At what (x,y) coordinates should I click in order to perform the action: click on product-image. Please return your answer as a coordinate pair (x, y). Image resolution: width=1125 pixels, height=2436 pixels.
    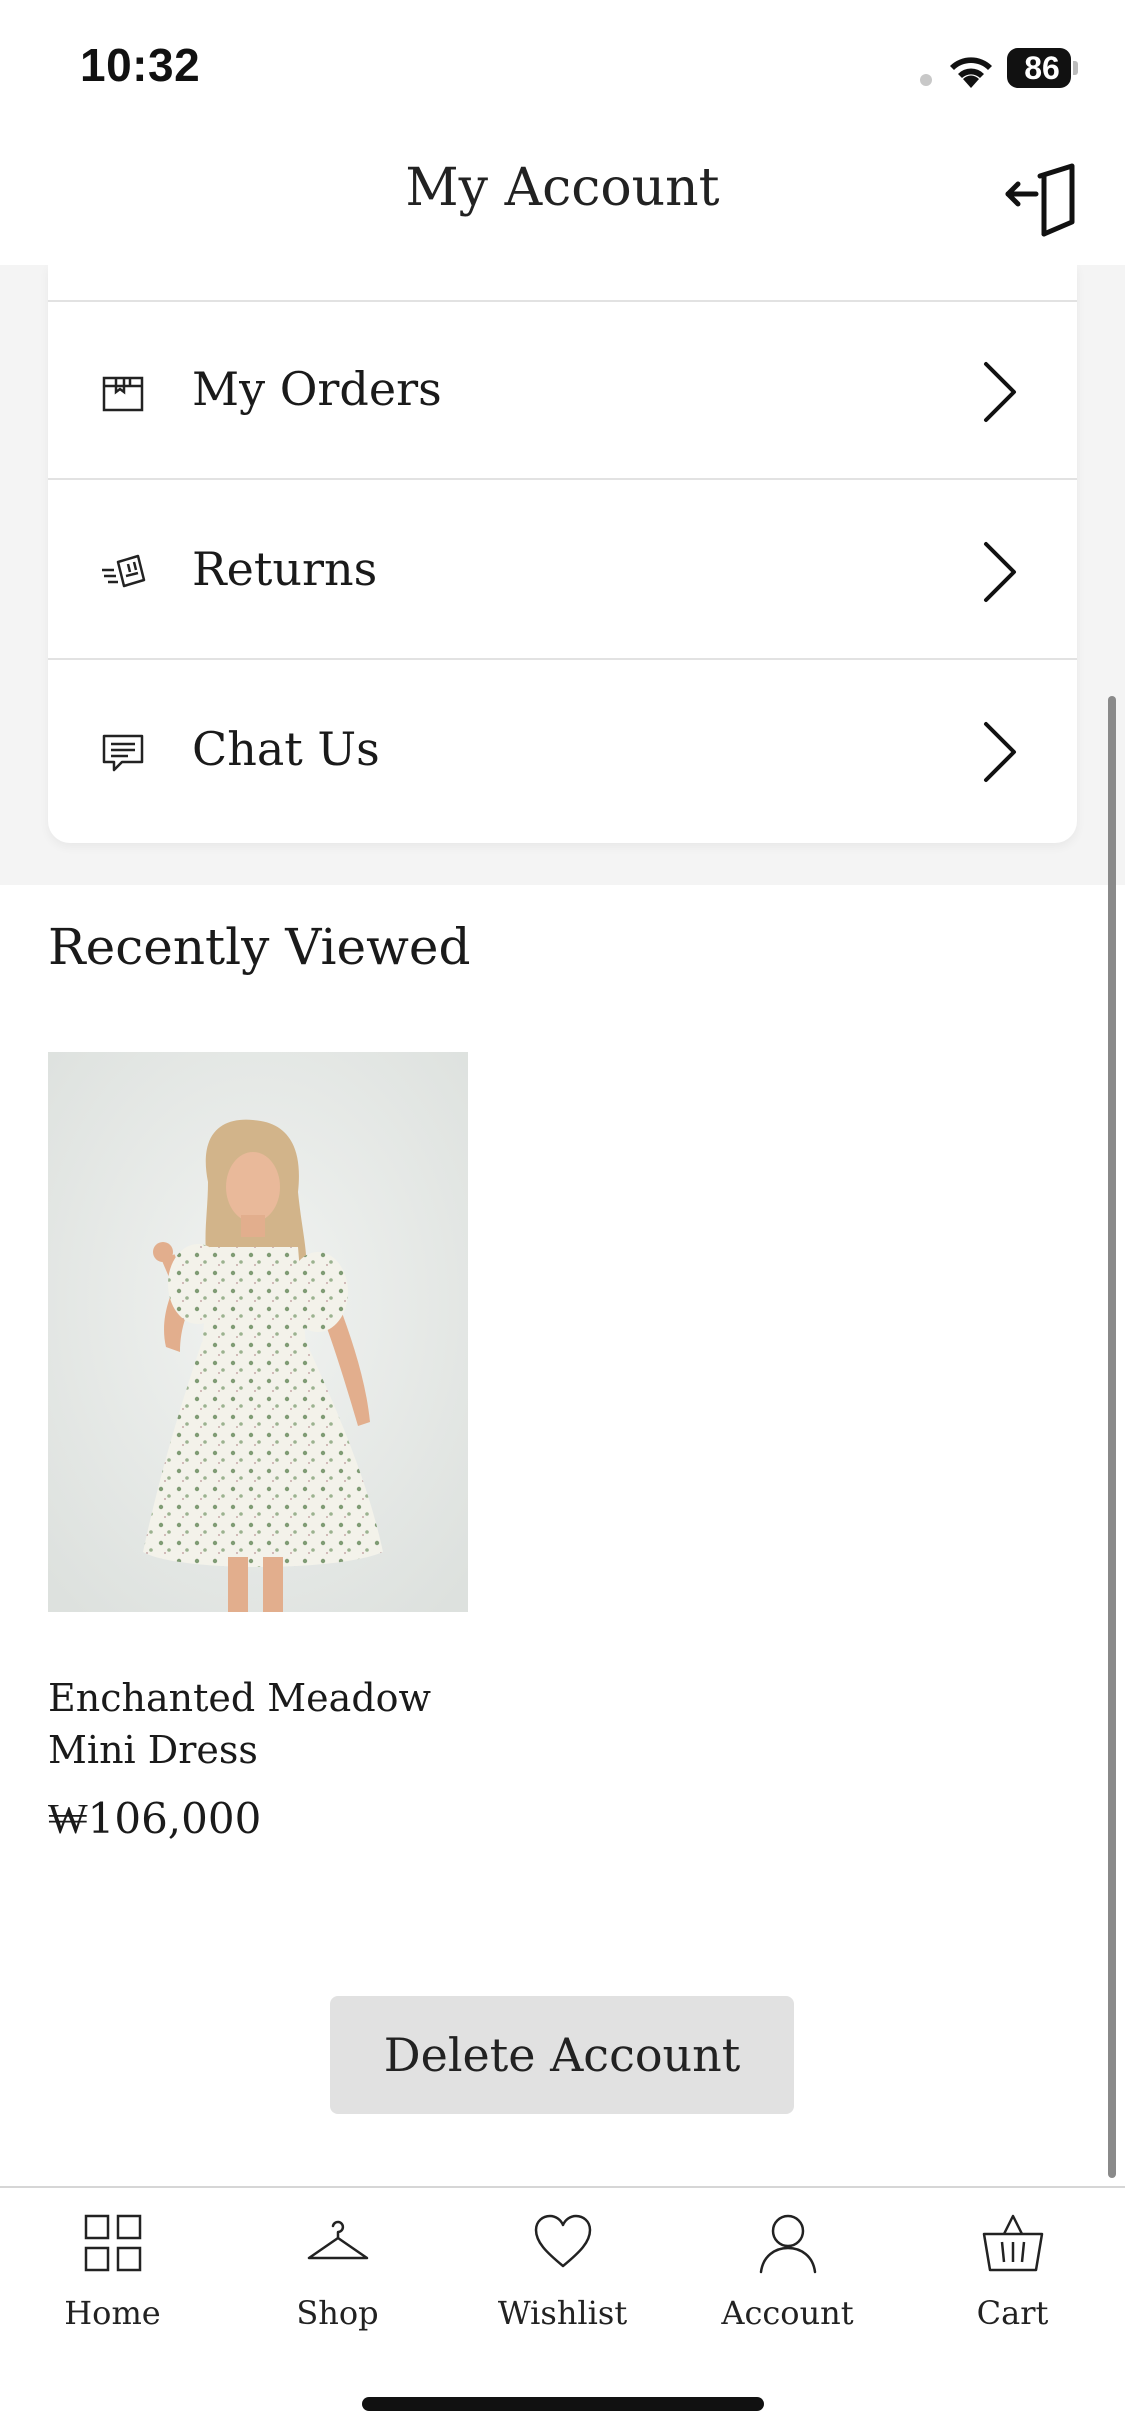
    Looking at the image, I should click on (258, 1332).